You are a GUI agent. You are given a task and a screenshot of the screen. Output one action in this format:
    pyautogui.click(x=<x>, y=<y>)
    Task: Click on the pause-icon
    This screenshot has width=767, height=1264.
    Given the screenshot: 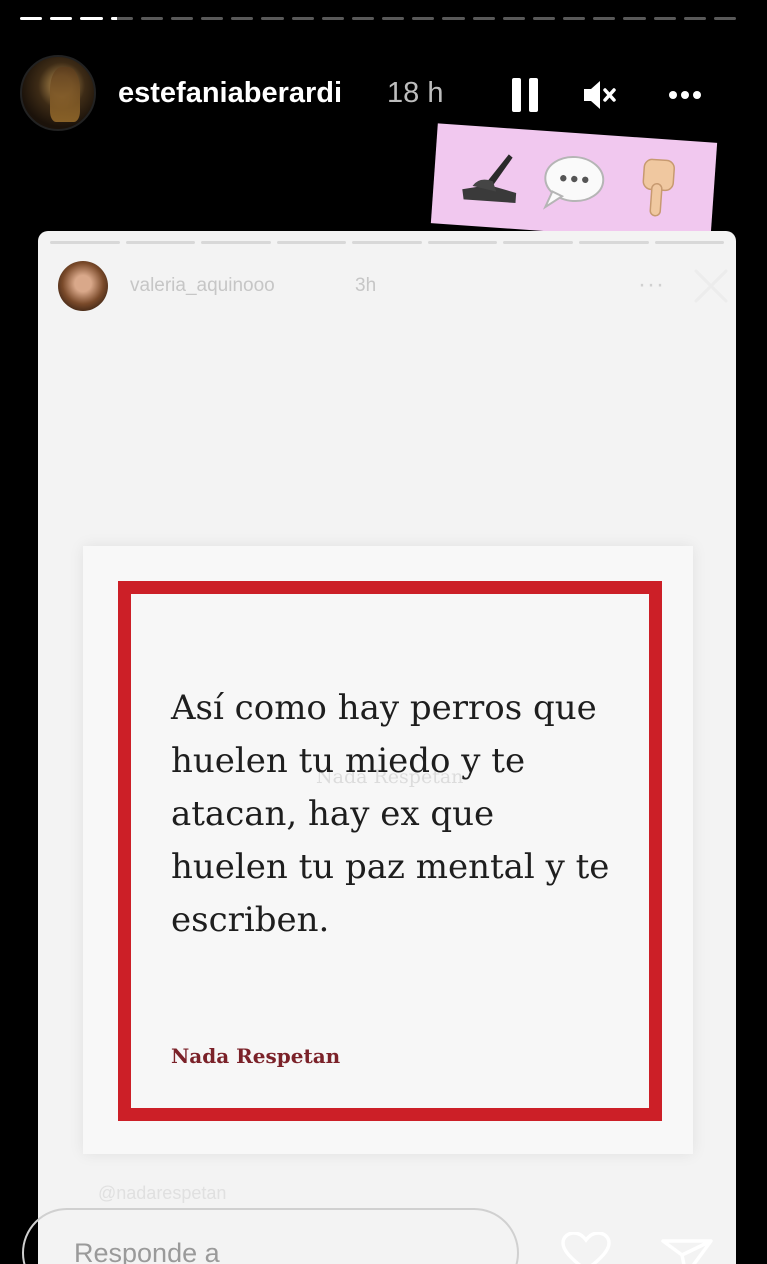 What is the action you would take?
    pyautogui.click(x=525, y=95)
    